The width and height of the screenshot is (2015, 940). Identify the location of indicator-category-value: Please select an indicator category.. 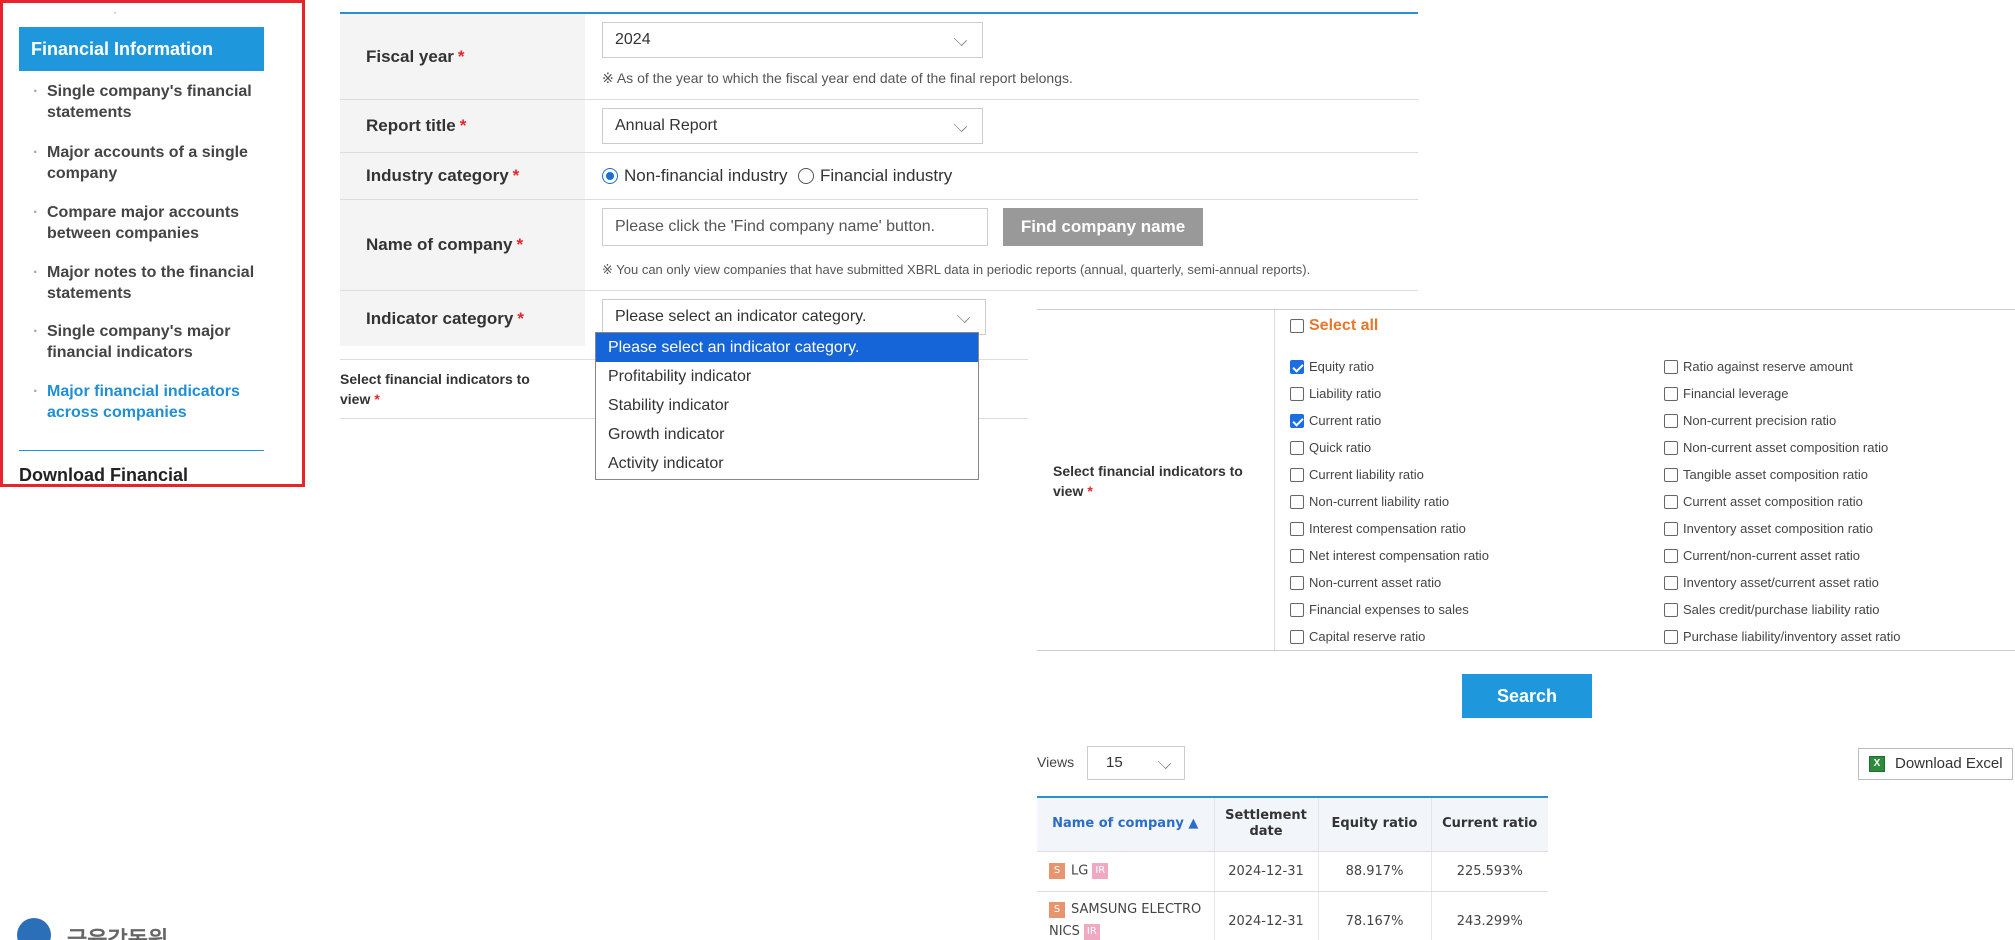
(741, 316).